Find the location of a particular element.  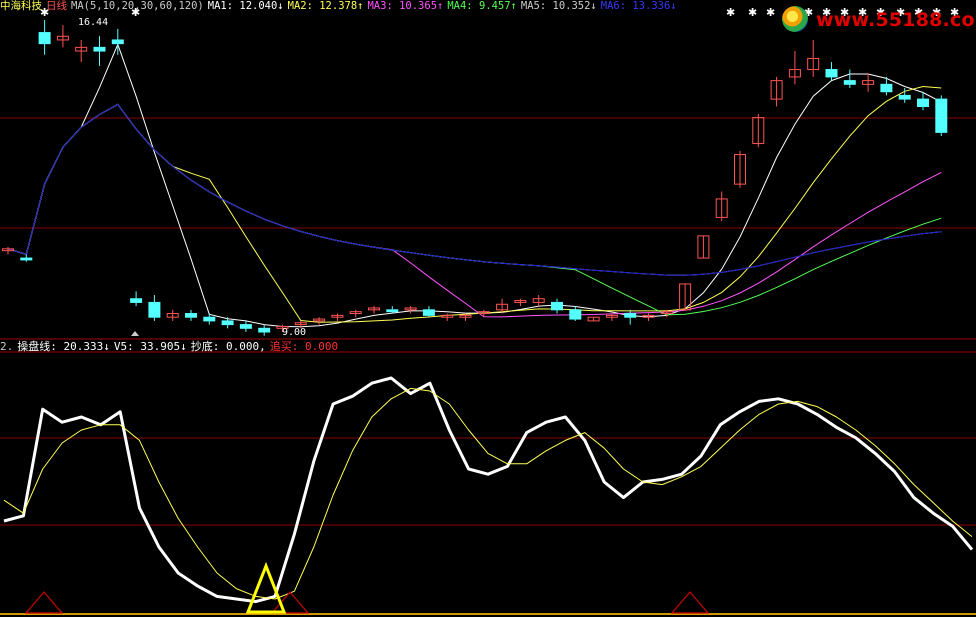

indicator-v5: V5: 33.905↓ is located at coordinates (150, 346).